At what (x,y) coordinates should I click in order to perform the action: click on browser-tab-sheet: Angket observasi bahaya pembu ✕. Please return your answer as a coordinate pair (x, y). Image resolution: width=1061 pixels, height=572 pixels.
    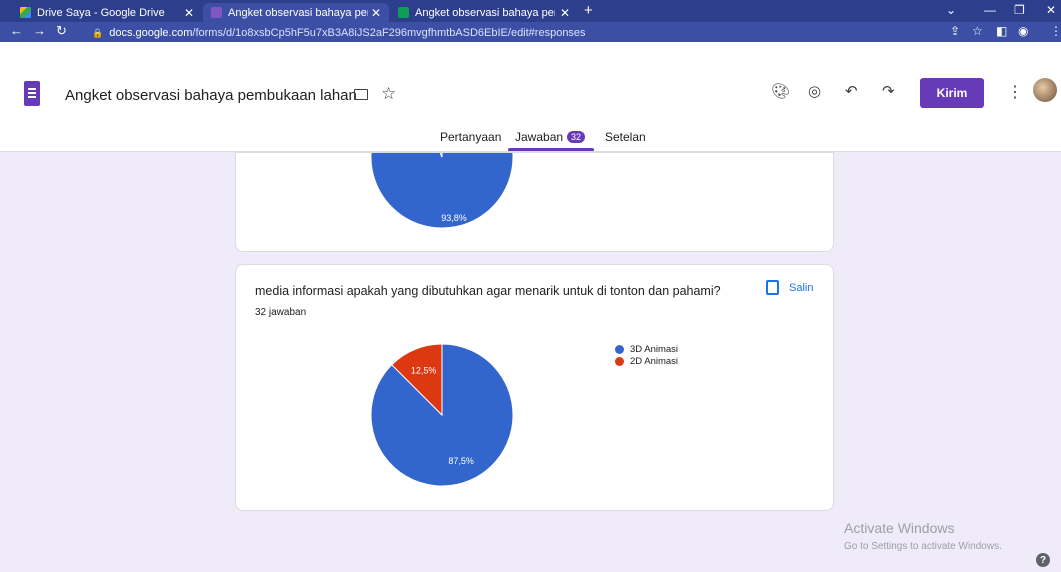
    Looking at the image, I should click on (484, 12).